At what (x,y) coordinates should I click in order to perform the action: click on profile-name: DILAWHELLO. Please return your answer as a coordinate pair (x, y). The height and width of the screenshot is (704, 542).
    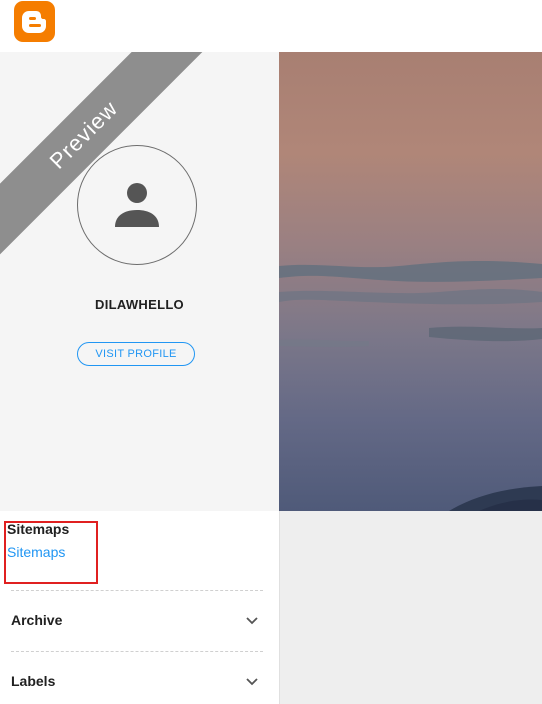
    Looking at the image, I should click on (139, 304).